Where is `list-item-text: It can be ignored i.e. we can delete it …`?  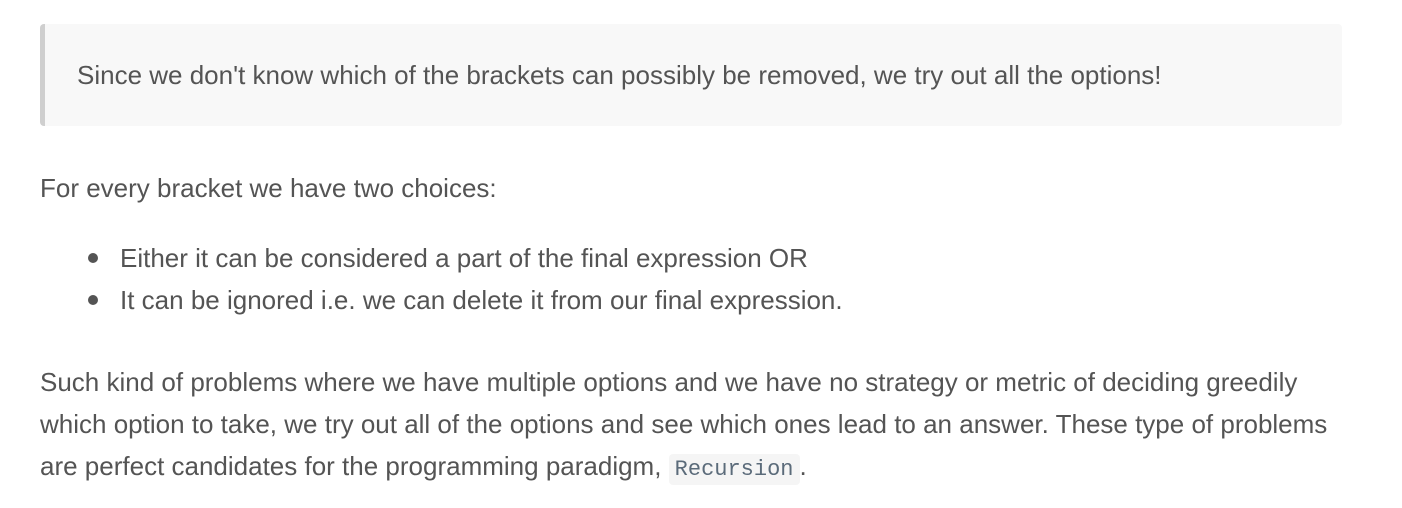 list-item-text: It can be ignored i.e. we can delete it … is located at coordinates (481, 300).